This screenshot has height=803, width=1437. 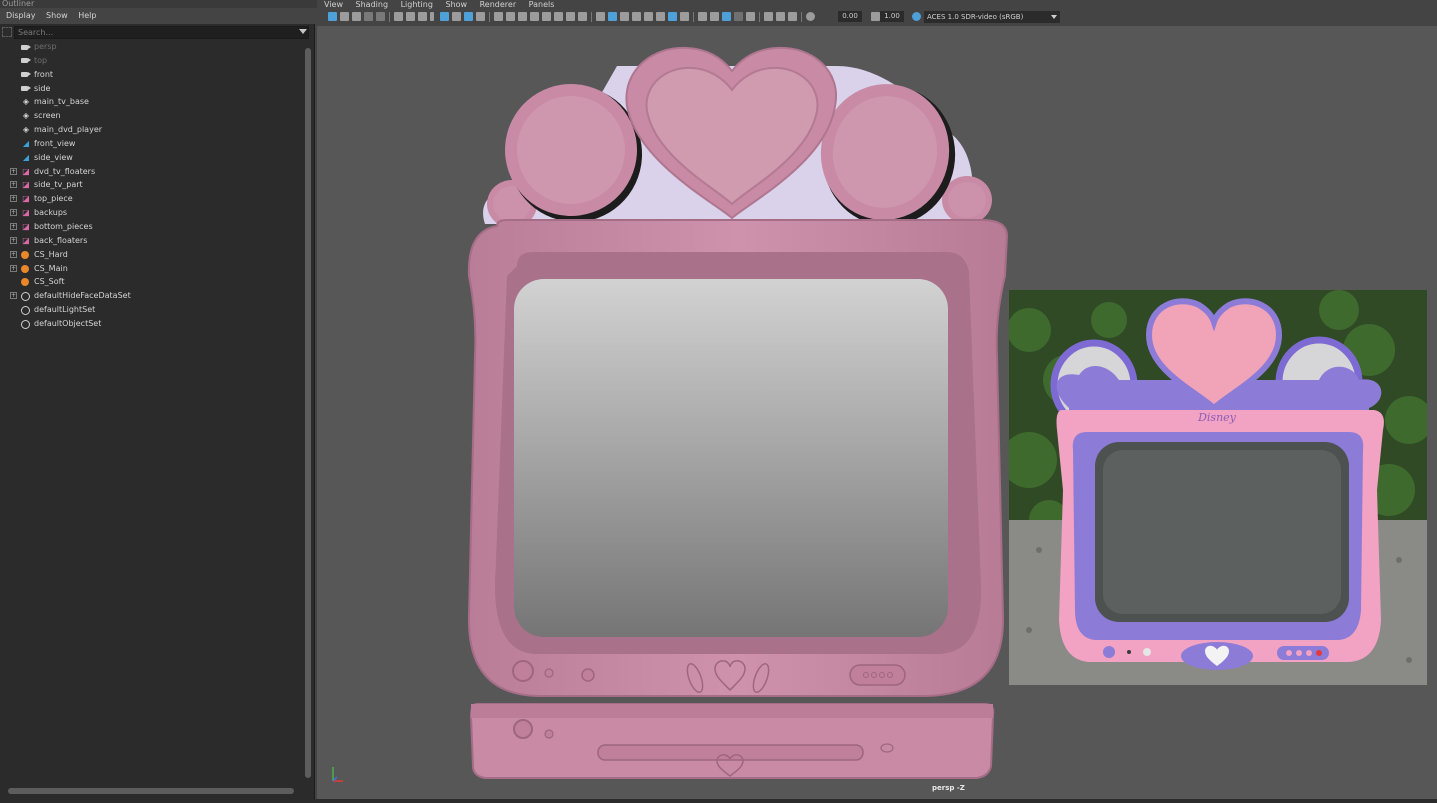 I want to click on menu-shading: Shading, so click(x=372, y=4).